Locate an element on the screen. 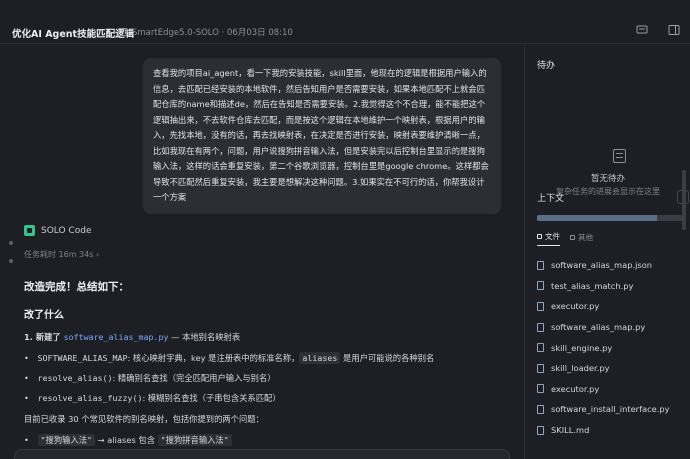 This screenshot has width=690, height=459. context-file-item: skill_loader.py is located at coordinates (603, 368).